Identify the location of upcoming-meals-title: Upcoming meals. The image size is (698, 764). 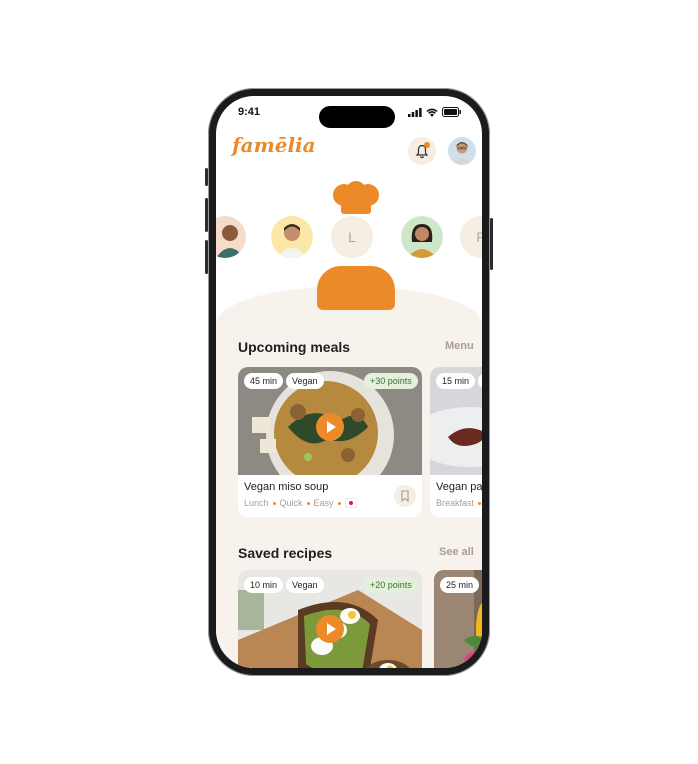
(294, 347).